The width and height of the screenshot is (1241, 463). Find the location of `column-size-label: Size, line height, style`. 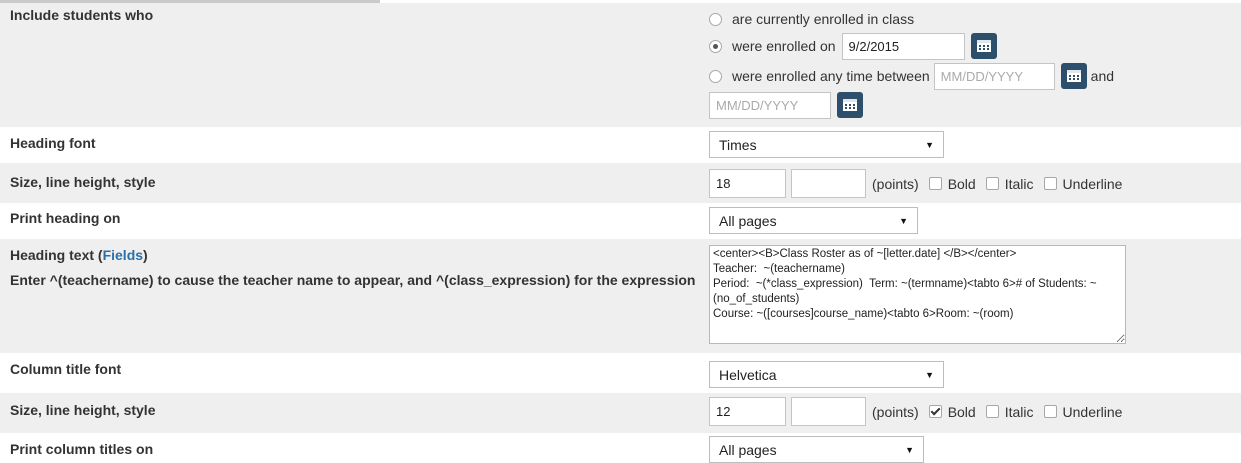

column-size-label: Size, line height, style is located at coordinates (83, 410).